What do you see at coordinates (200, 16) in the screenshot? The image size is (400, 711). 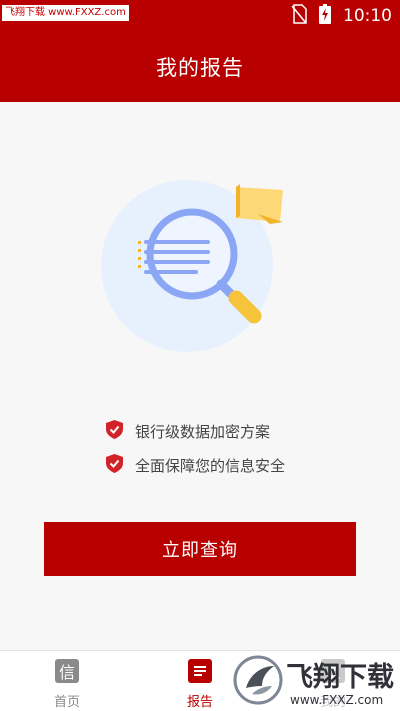 I see `status-bar: 飞翔下载 www.FXXZ.com 10:10` at bounding box center [200, 16].